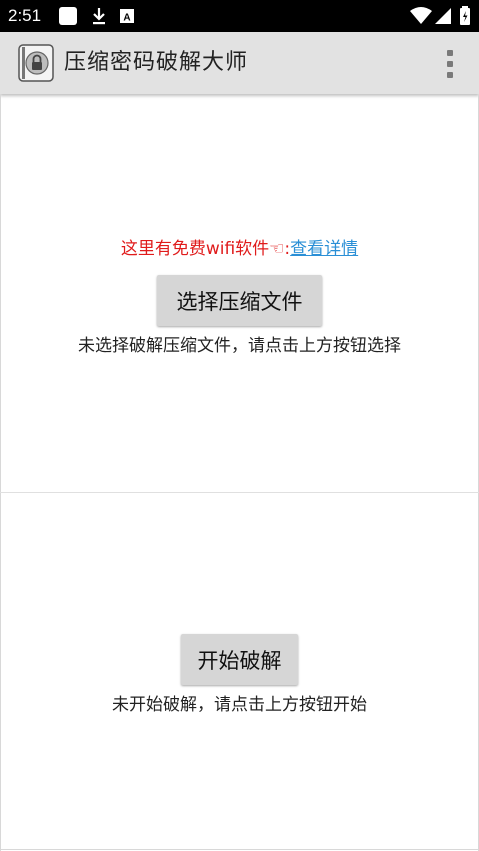 This screenshot has width=479, height=851. I want to click on app-notification-icon, so click(68, 16).